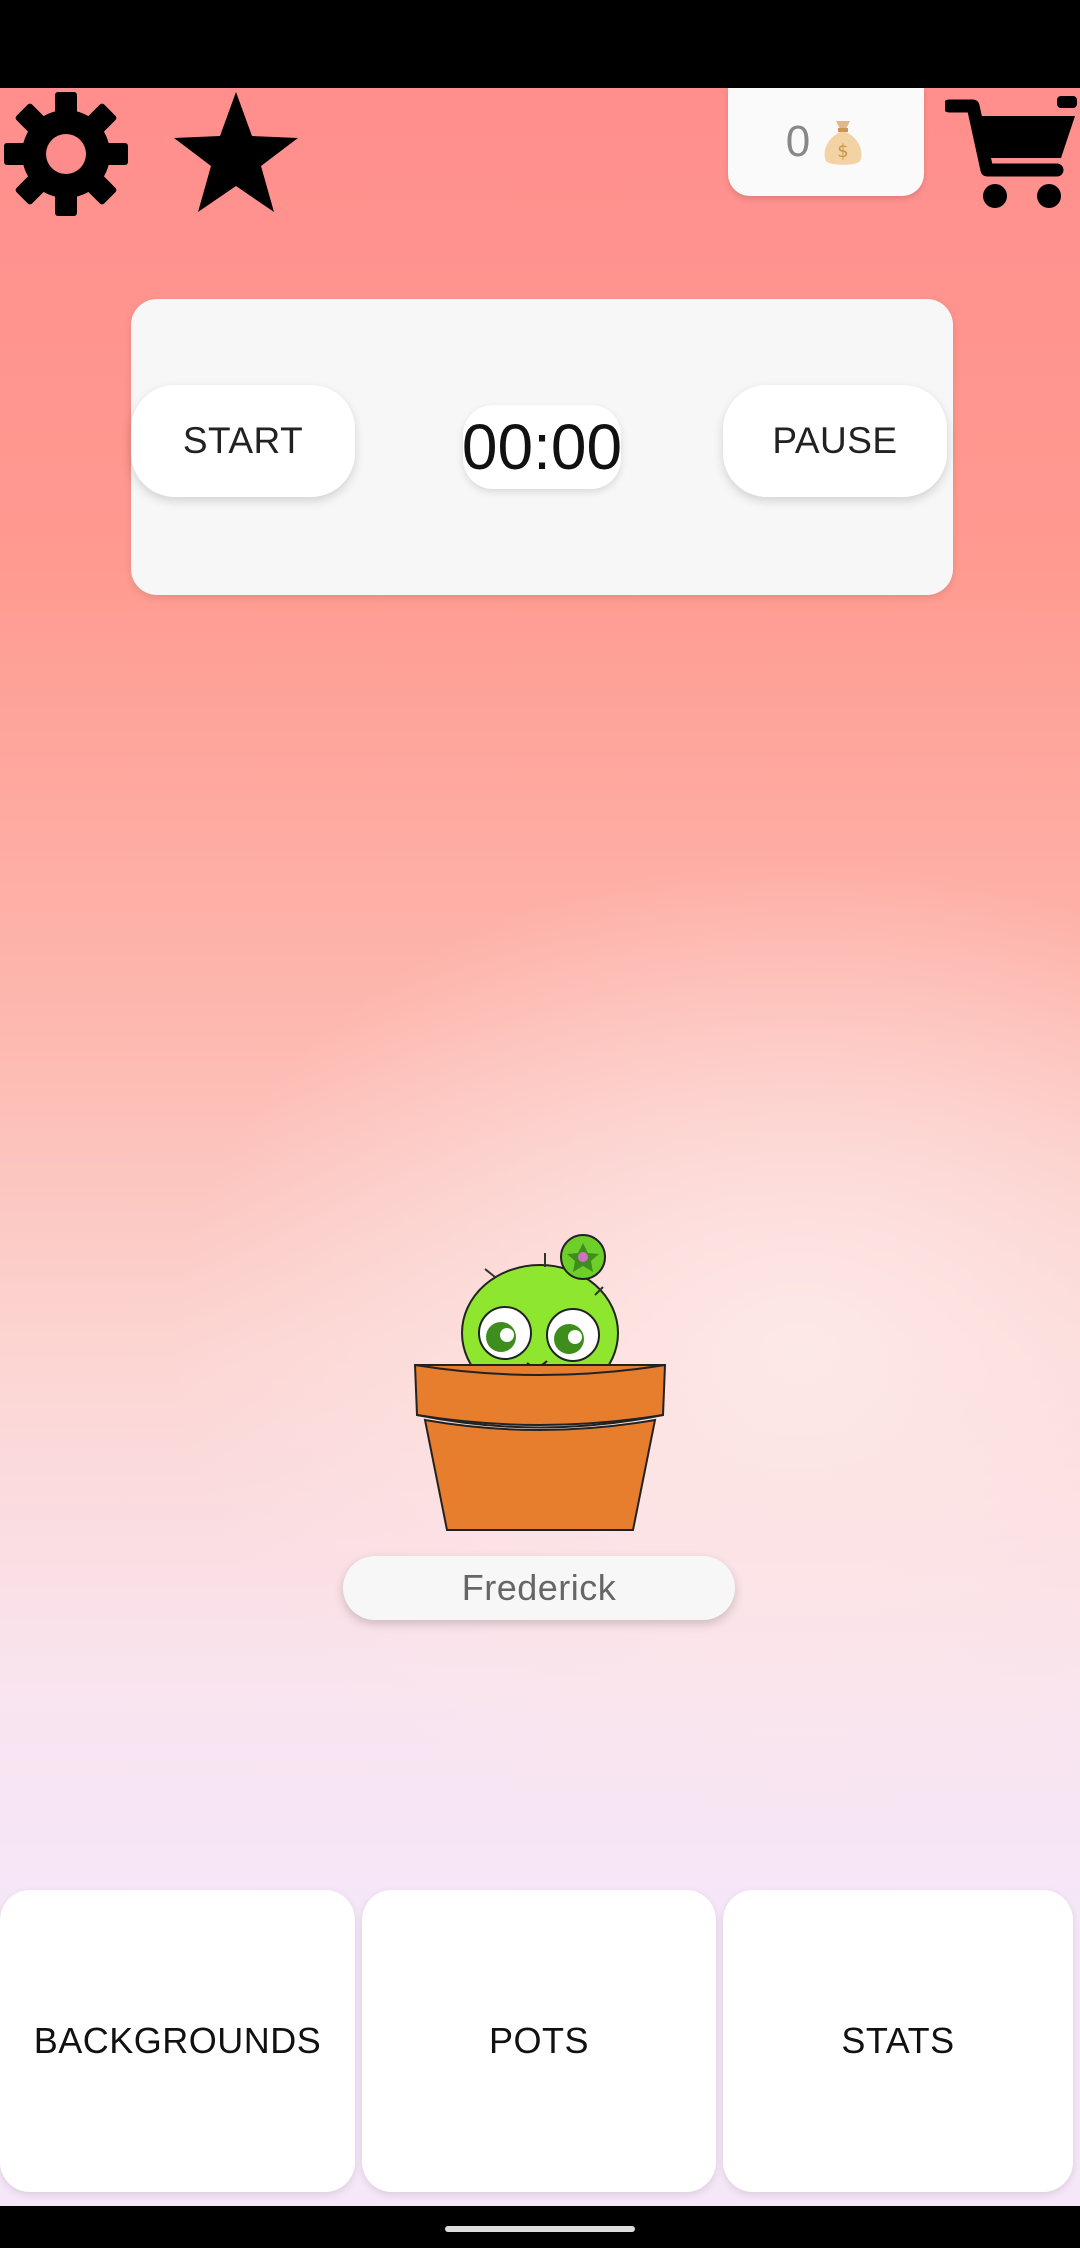  I want to click on pots-button: POTS, so click(539, 2041).